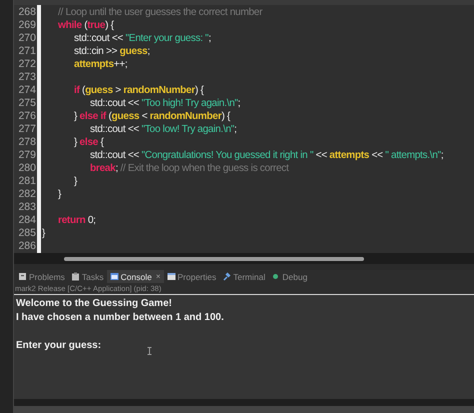 This screenshot has height=413, width=474. What do you see at coordinates (27, 168) in the screenshot?
I see `line-number: 280` at bounding box center [27, 168].